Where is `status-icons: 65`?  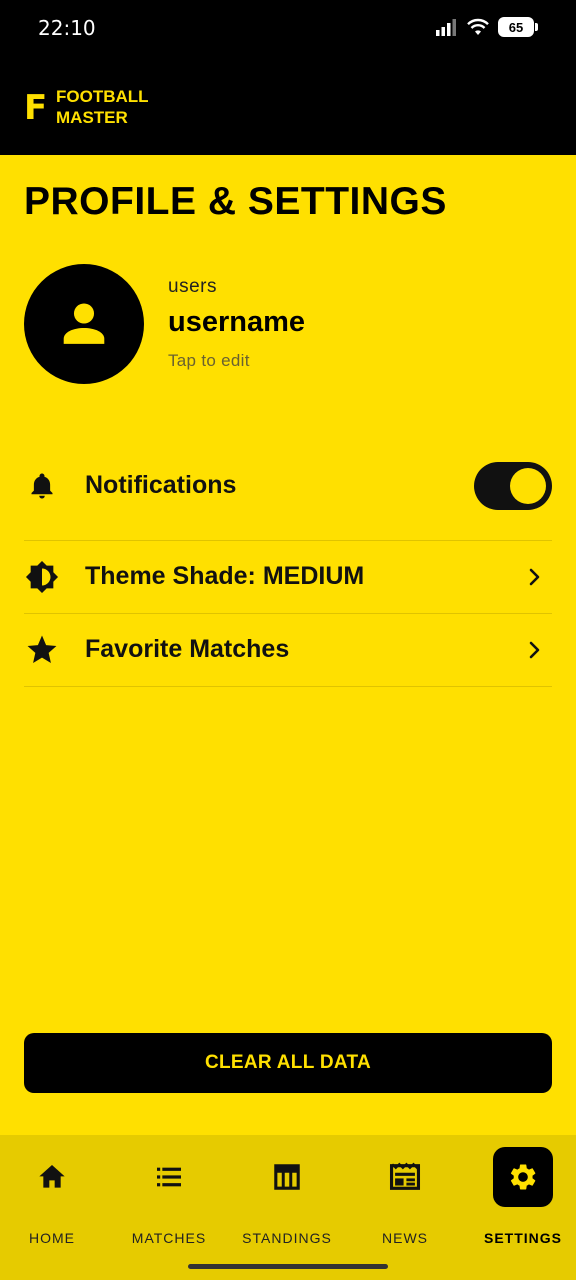 status-icons: 65 is located at coordinates (487, 27).